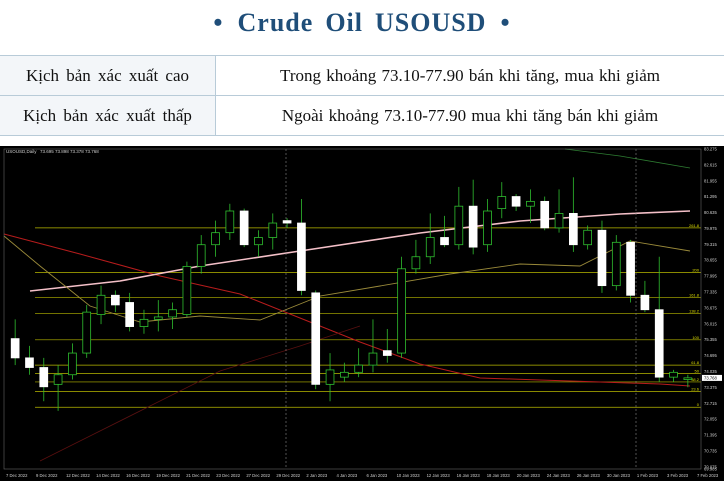 This screenshot has height=481, width=724. What do you see at coordinates (695, 389) in the screenshot?
I see `fib-level-label: 23.6` at bounding box center [695, 389].